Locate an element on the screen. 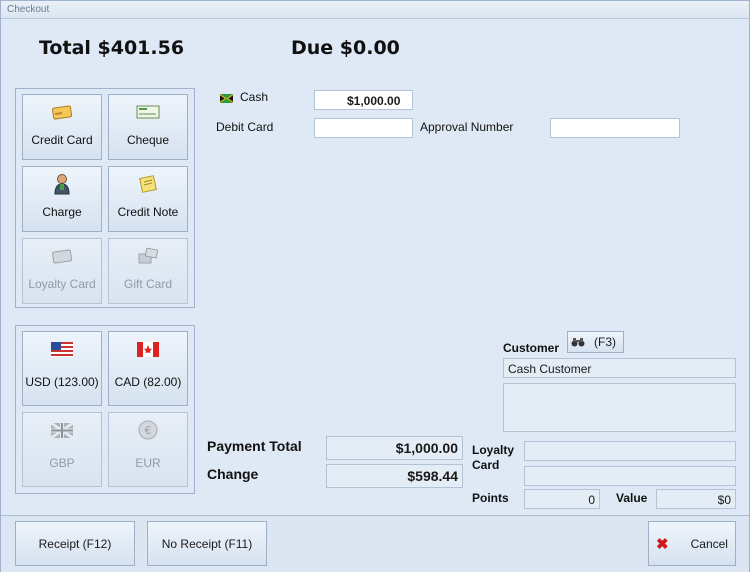 The height and width of the screenshot is (572, 750). due-amount: Due $0.00 is located at coordinates (345, 48).